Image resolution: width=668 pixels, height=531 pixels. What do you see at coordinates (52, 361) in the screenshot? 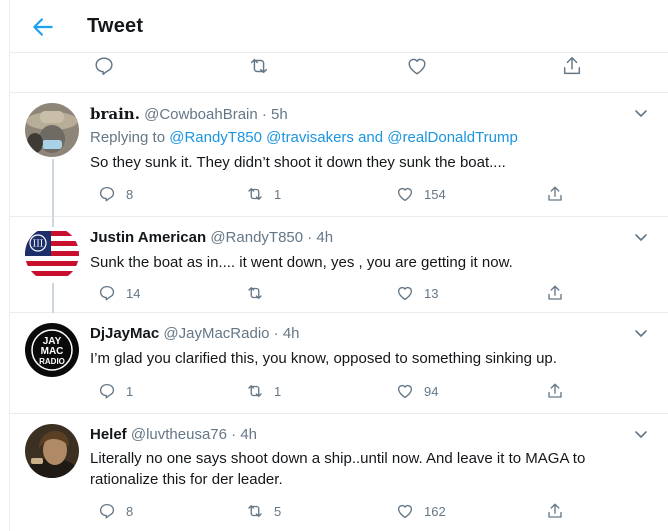
I see `svg-text: RADIO` at bounding box center [52, 361].